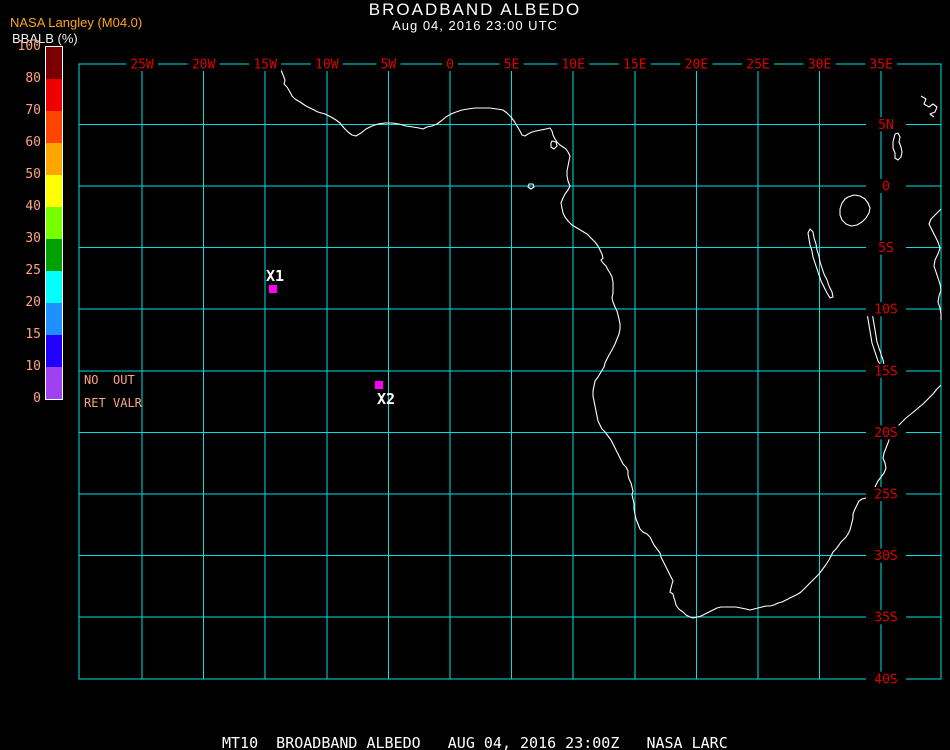 The image size is (950, 750). I want to click on coastline-lake-turkana, so click(897, 146).